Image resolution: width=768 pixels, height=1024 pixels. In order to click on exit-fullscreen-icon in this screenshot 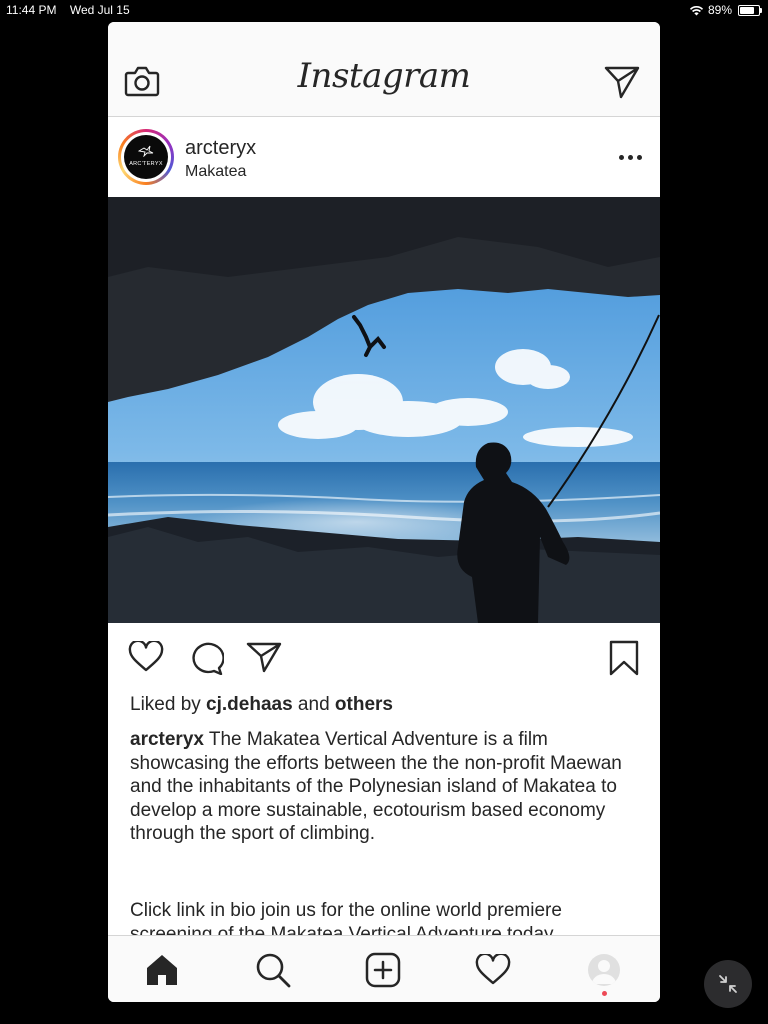, I will do `click(728, 984)`.